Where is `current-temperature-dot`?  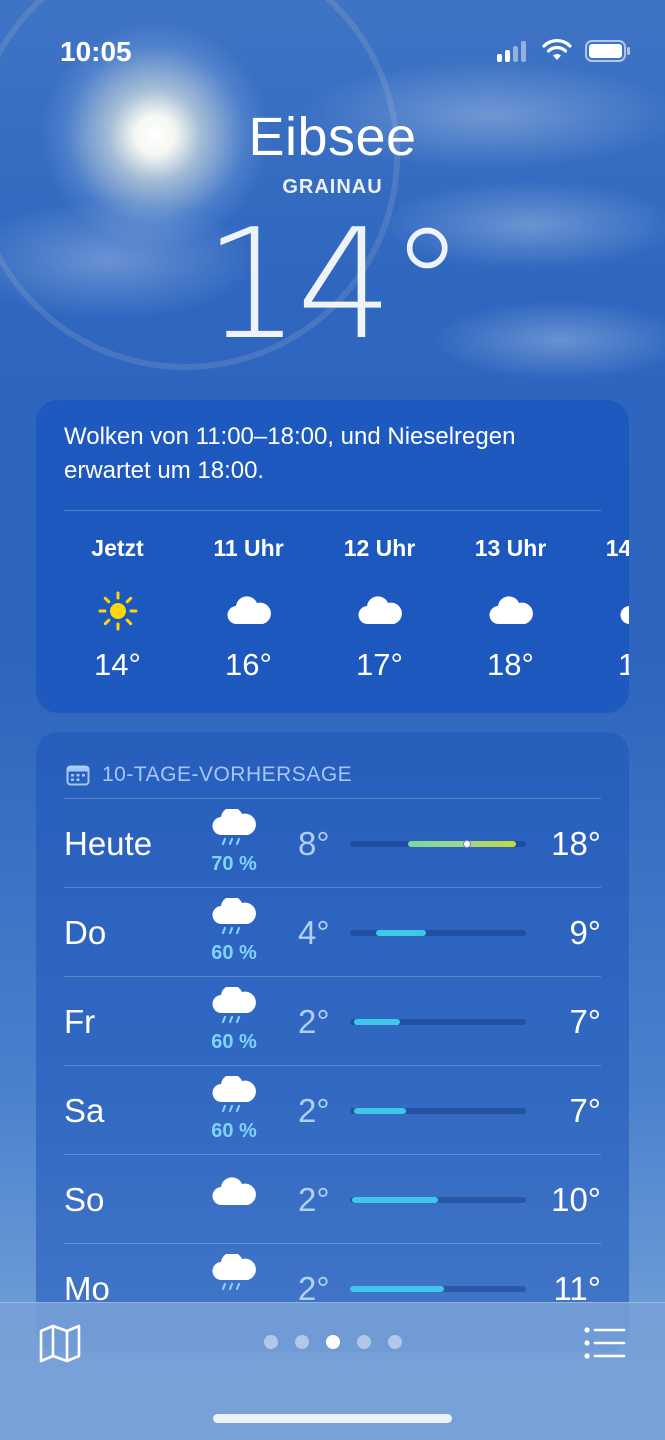 current-temperature-dot is located at coordinates (467, 844).